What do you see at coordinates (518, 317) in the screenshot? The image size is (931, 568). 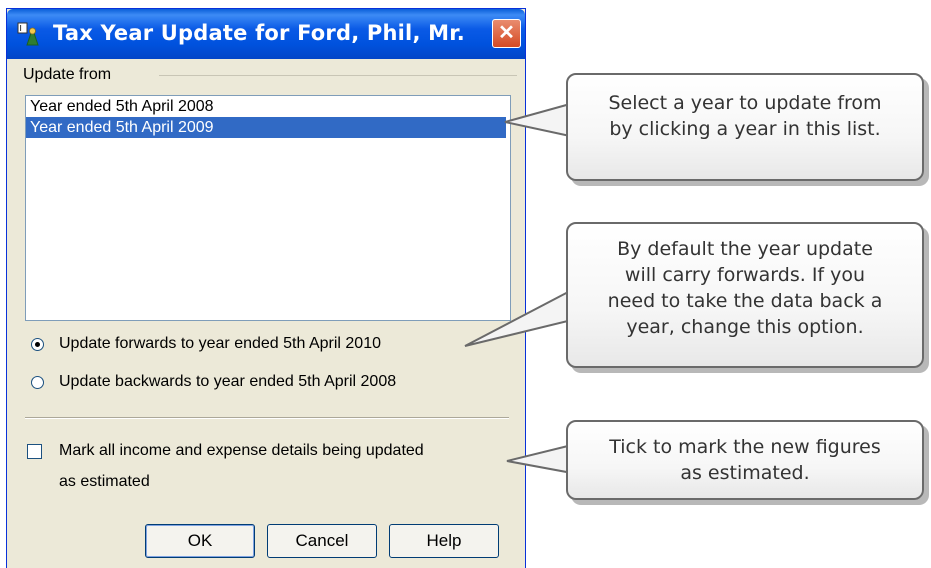 I see `pointer-default-forward` at bounding box center [518, 317].